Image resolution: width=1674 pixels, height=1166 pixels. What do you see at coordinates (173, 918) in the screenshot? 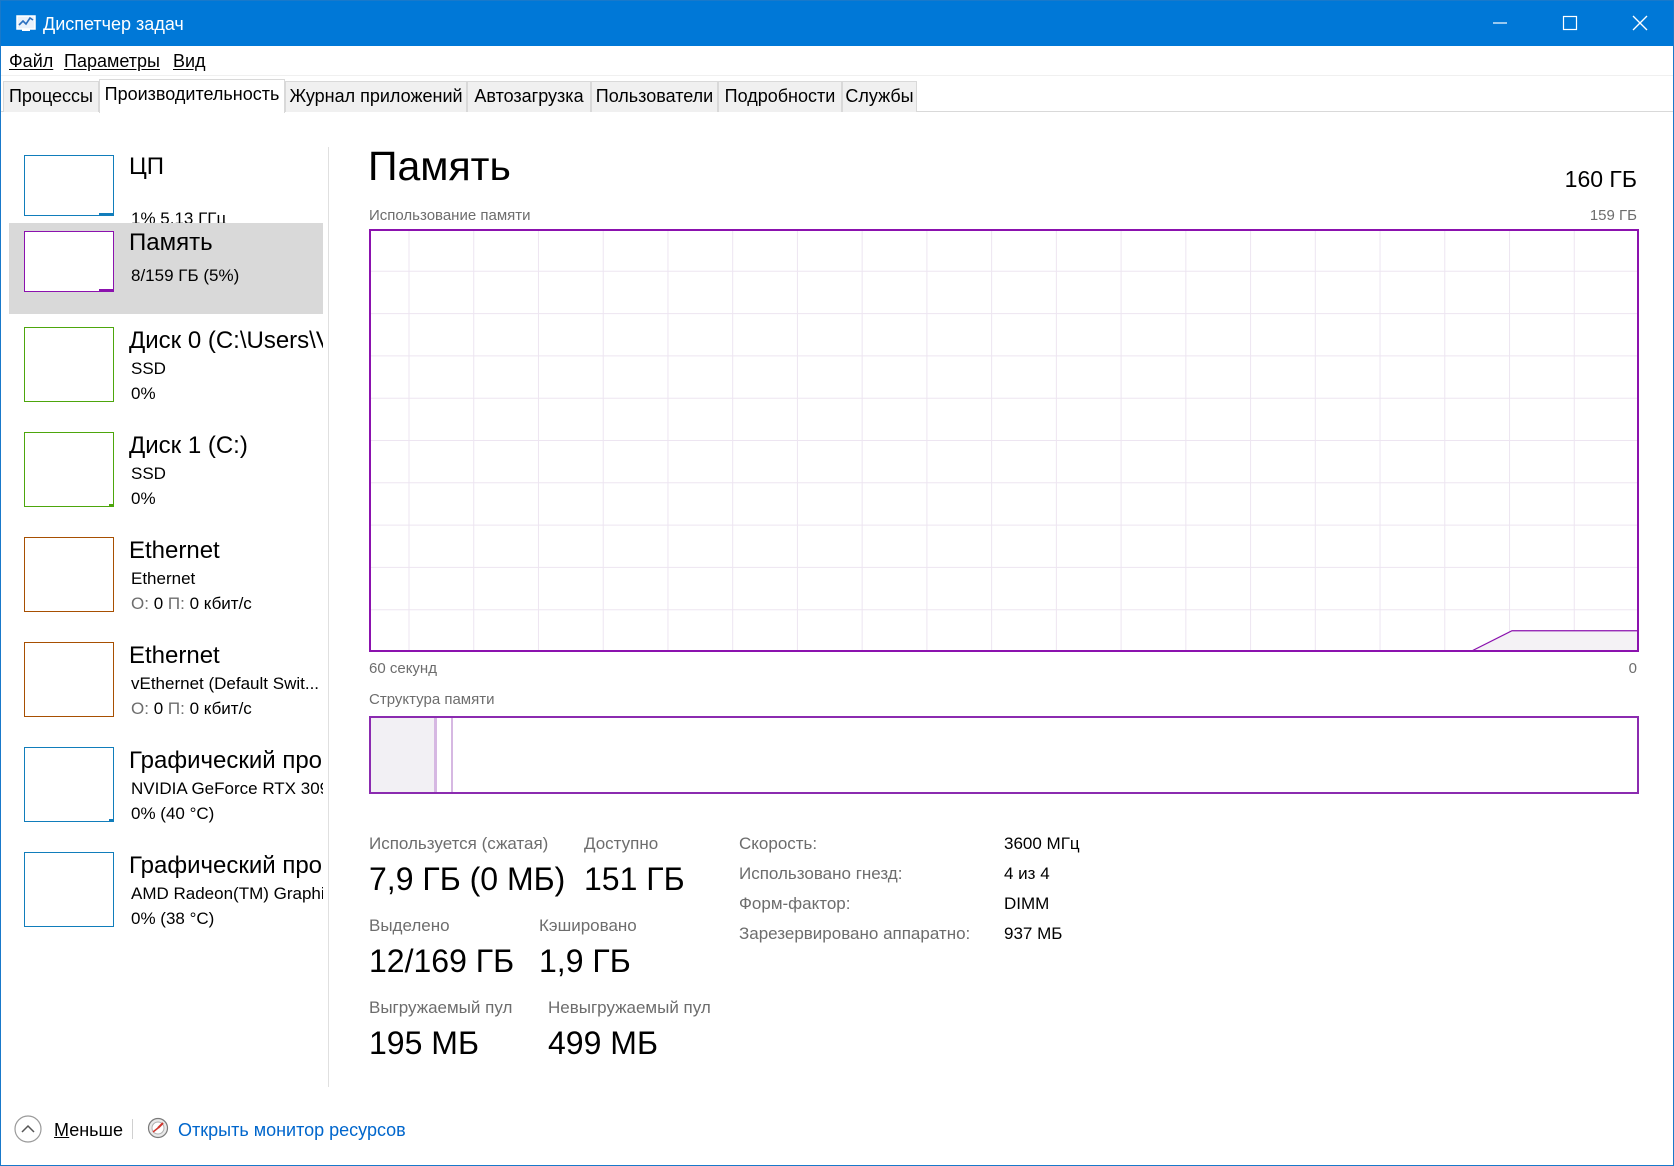
I see `sidebar-item-usage: 0% (38 °C)` at bounding box center [173, 918].